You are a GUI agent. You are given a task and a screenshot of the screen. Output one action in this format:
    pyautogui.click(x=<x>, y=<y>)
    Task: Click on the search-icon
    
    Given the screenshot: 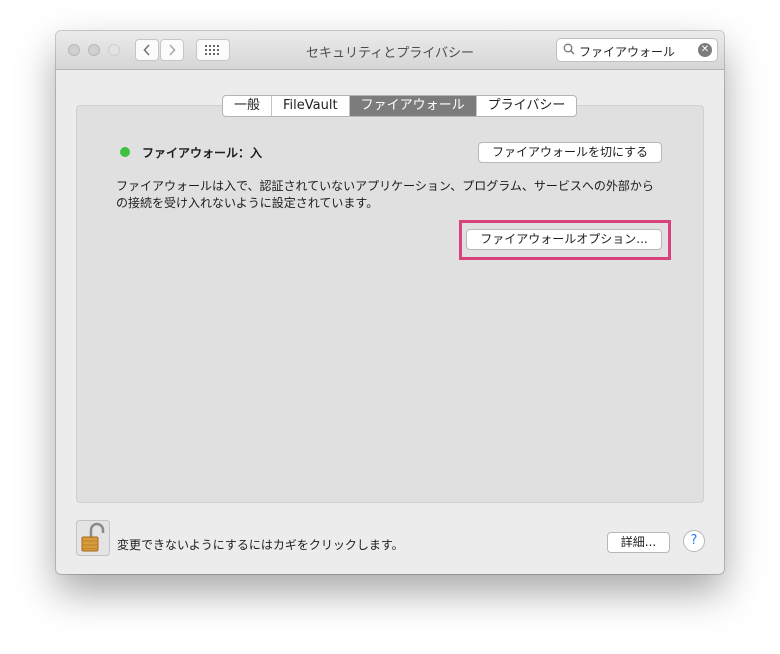 What is the action you would take?
    pyautogui.click(x=569, y=49)
    